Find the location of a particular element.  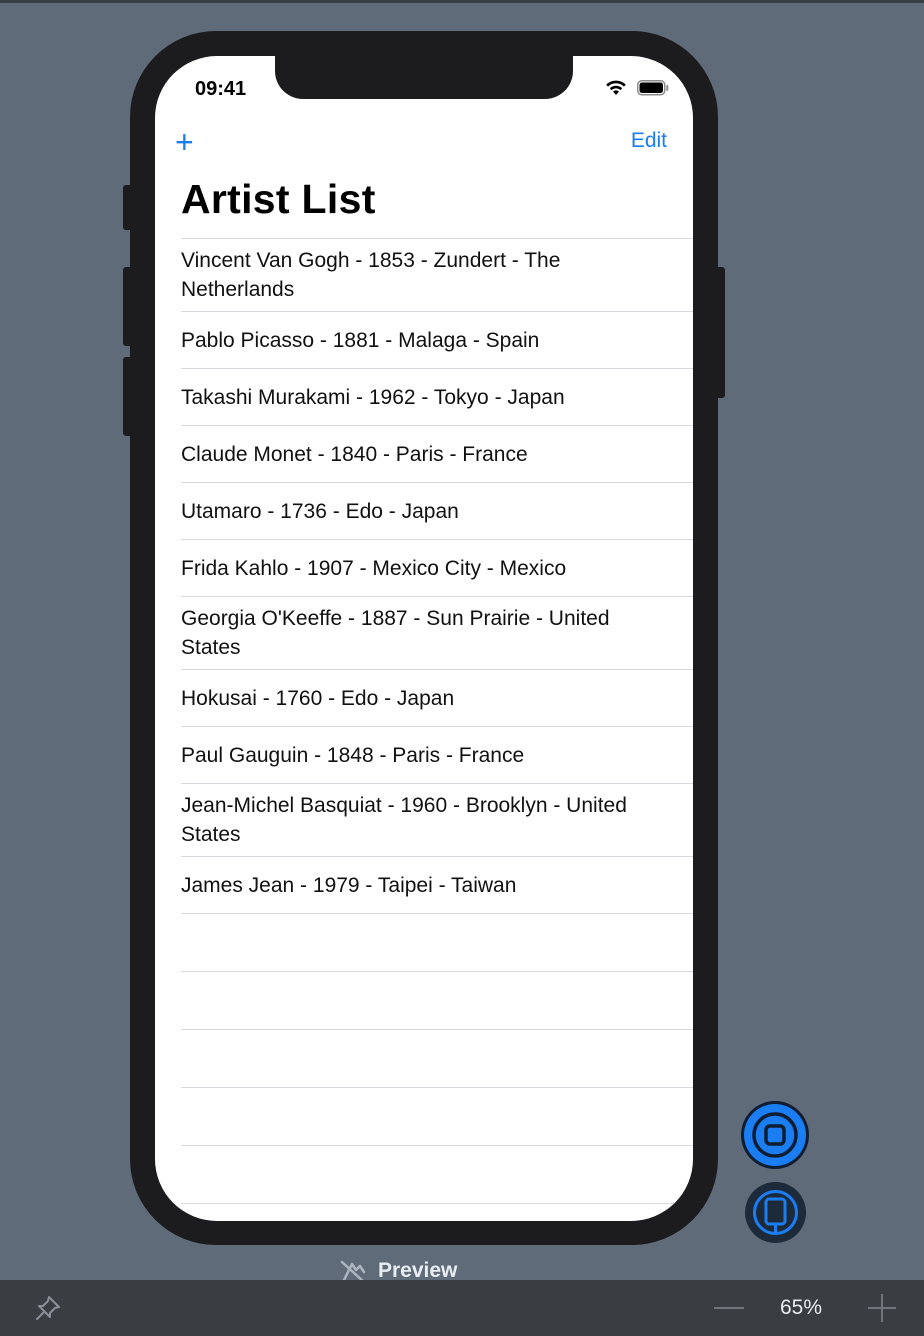

plus-icon is located at coordinates (882, 1308).